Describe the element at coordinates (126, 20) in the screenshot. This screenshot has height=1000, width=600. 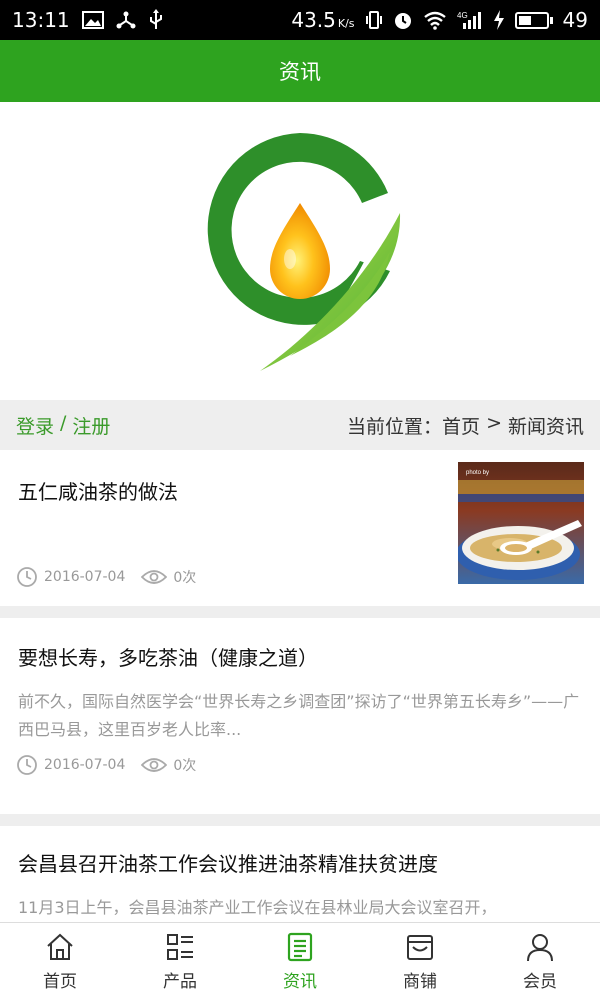
I see `share-icon` at that location.